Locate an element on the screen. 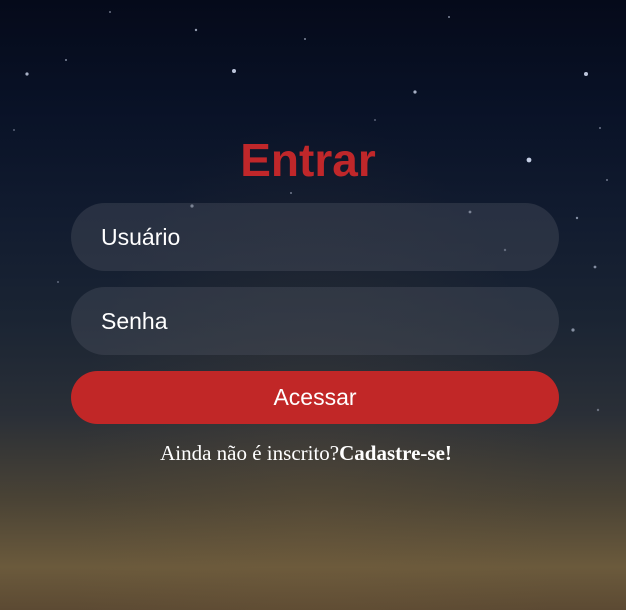  signup-prompt-text: Ainda não é inscrito? is located at coordinates (250, 453).